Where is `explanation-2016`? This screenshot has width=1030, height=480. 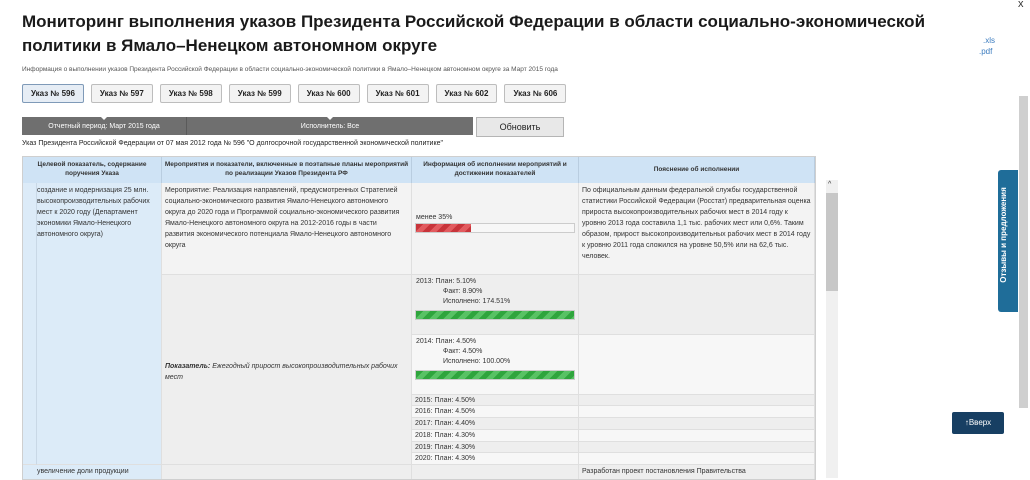
explanation-2016 is located at coordinates (697, 412).